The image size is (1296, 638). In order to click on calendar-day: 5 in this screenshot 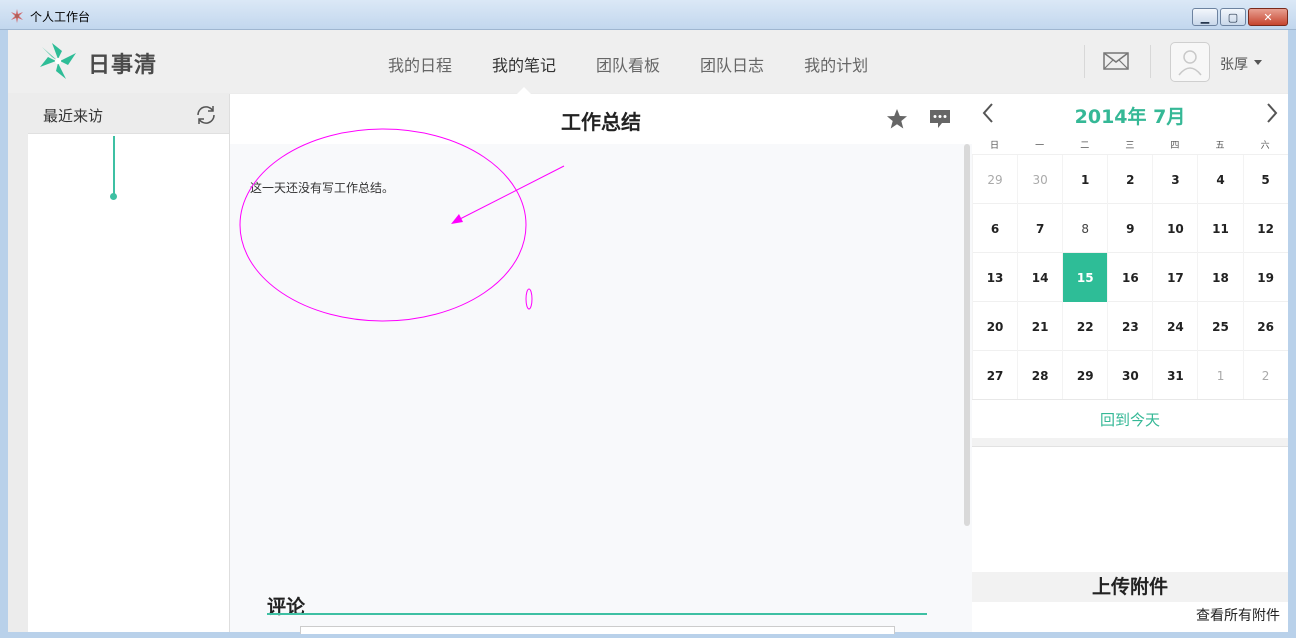, I will do `click(1265, 179)`.